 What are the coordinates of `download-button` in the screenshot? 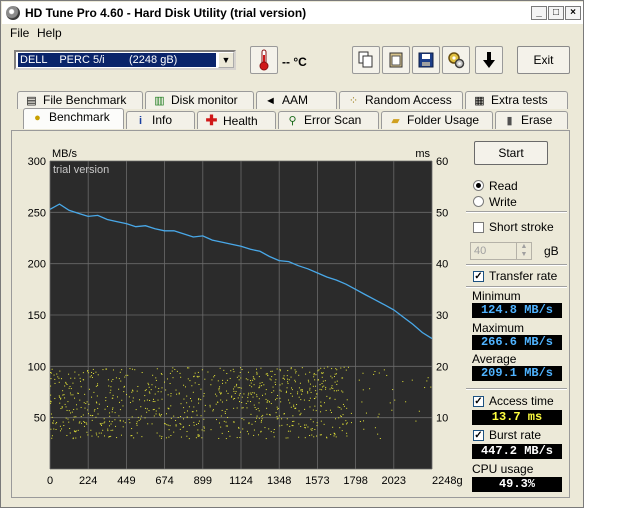 It's located at (489, 60).